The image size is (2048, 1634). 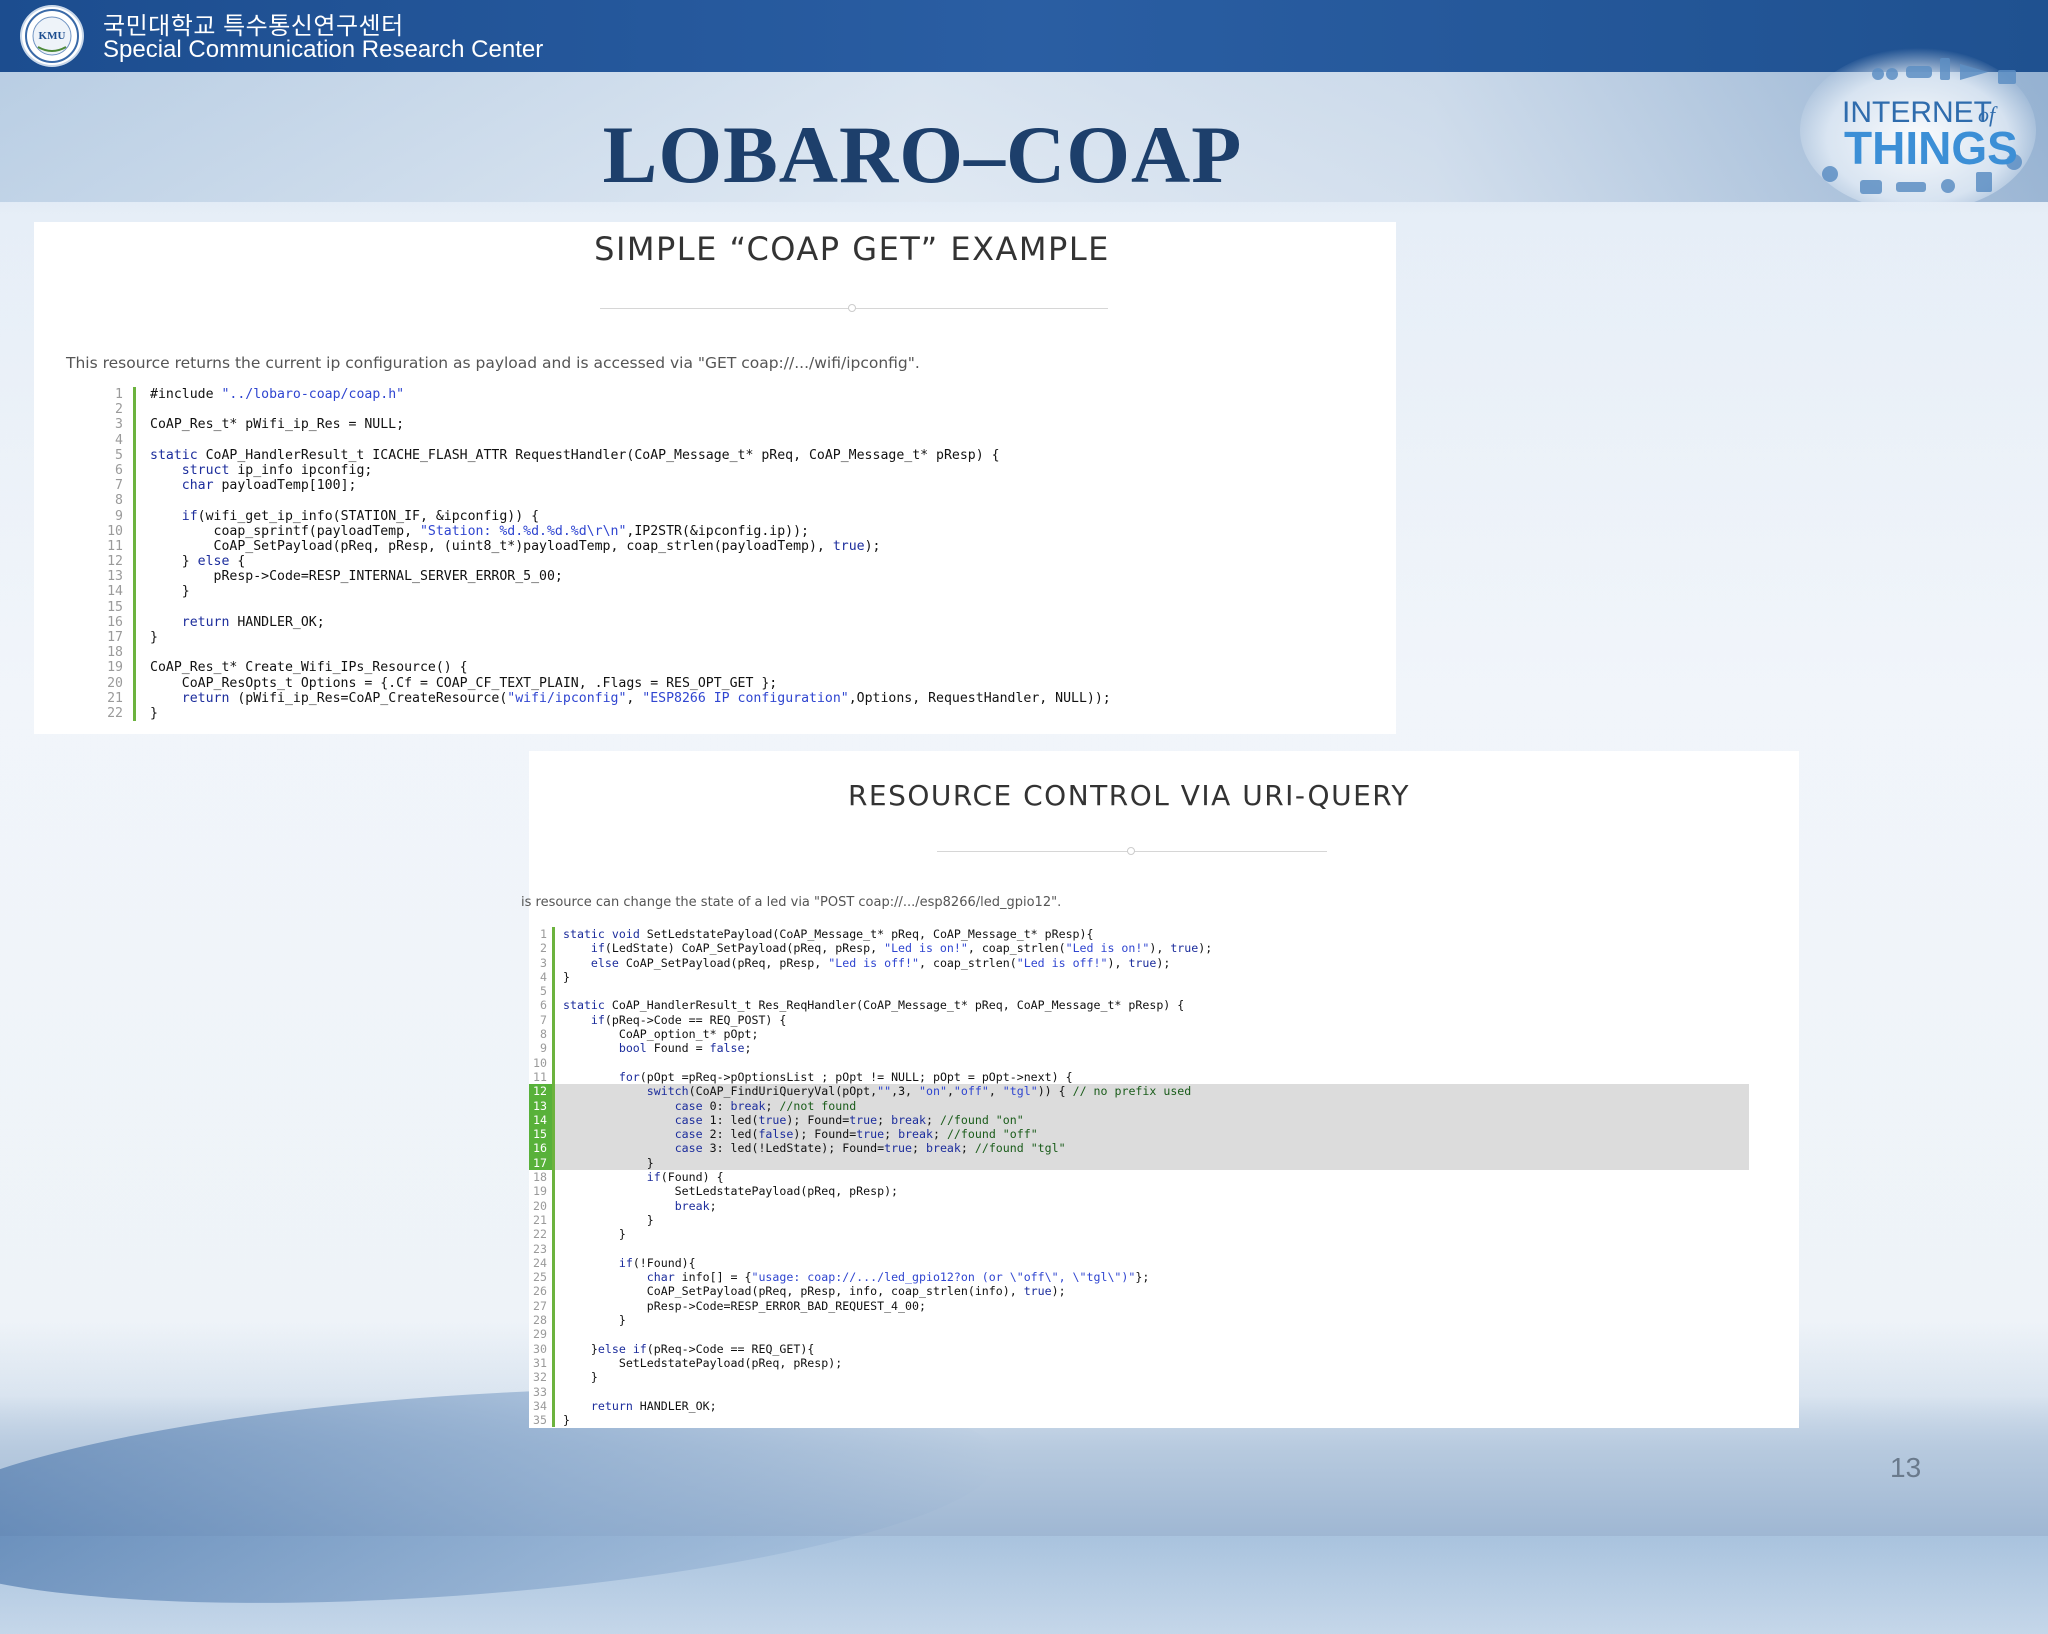 What do you see at coordinates (1139, 1048) in the screenshot?
I see `code-line: 9 bool Found = false;` at bounding box center [1139, 1048].